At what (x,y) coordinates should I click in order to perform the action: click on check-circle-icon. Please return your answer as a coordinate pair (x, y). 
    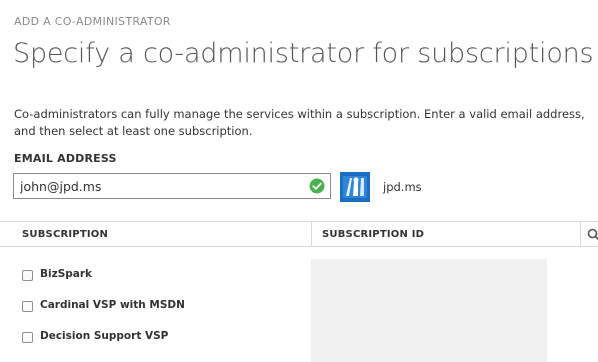
    Looking at the image, I should click on (317, 186).